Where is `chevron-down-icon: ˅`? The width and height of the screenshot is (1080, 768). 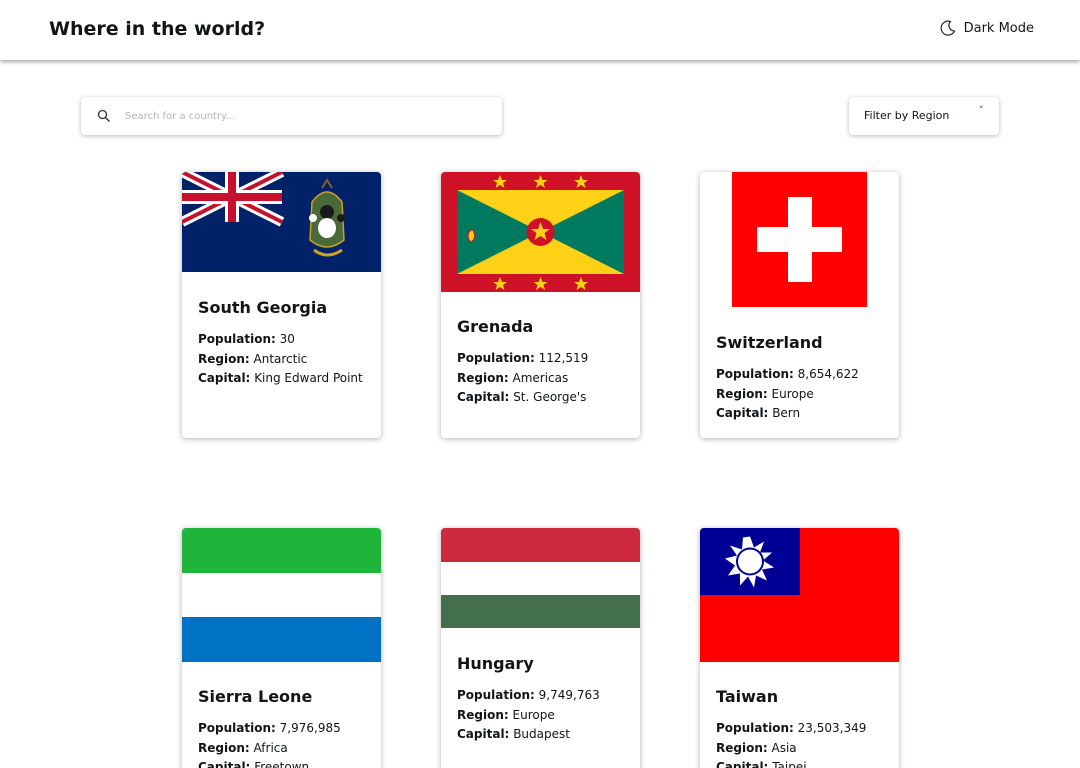 chevron-down-icon: ˅ is located at coordinates (981, 111).